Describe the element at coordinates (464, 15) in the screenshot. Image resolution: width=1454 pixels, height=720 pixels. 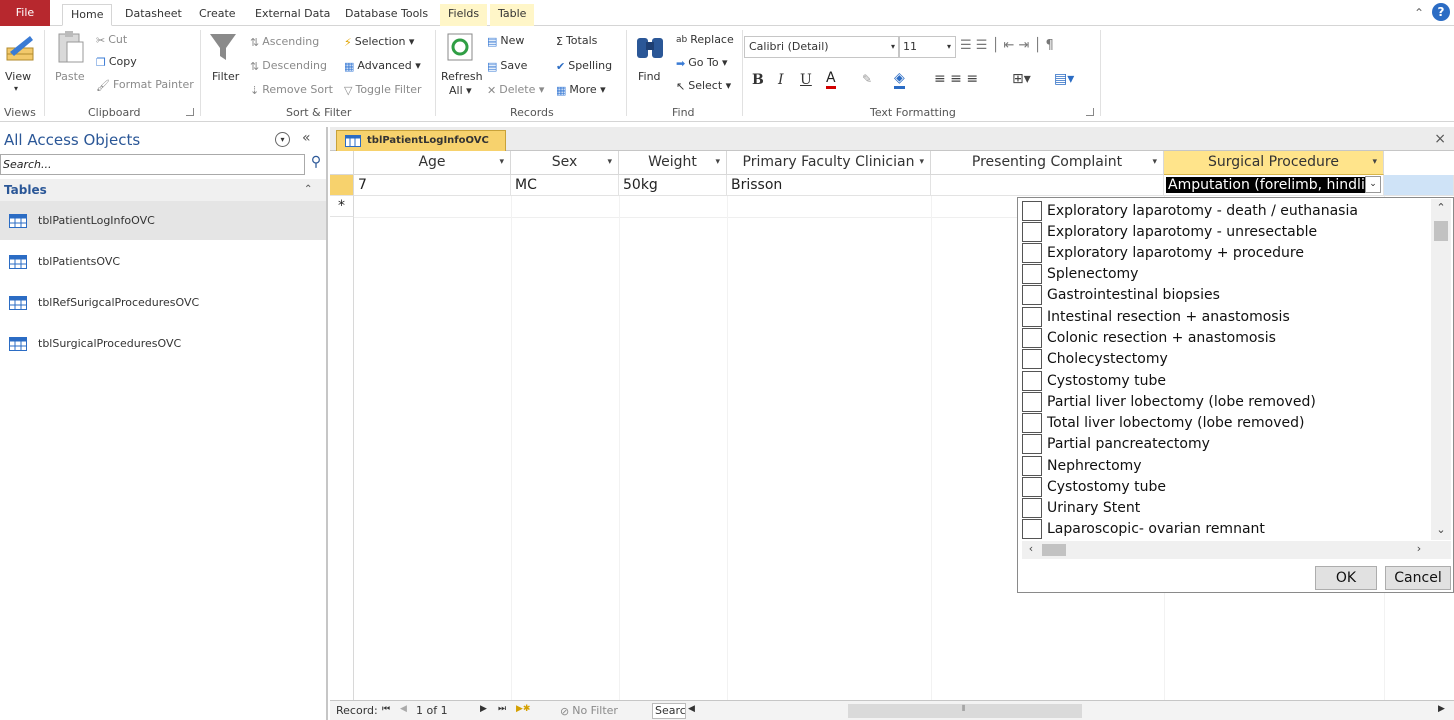
I see `tab-fields: Fields` at that location.